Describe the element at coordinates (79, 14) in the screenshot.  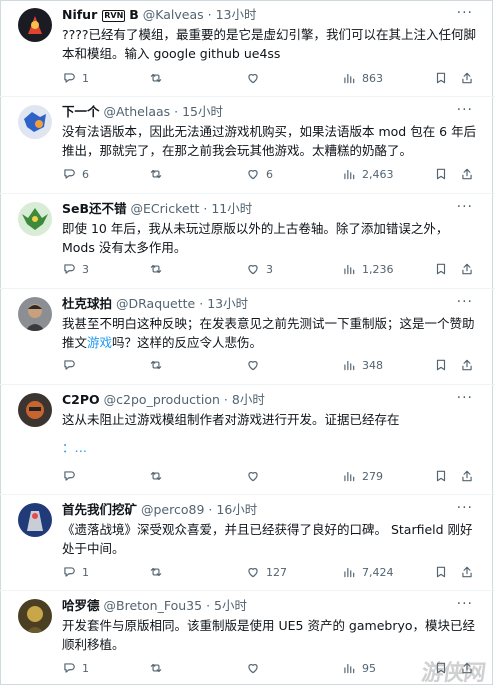
I see `display-name: Nifur` at that location.